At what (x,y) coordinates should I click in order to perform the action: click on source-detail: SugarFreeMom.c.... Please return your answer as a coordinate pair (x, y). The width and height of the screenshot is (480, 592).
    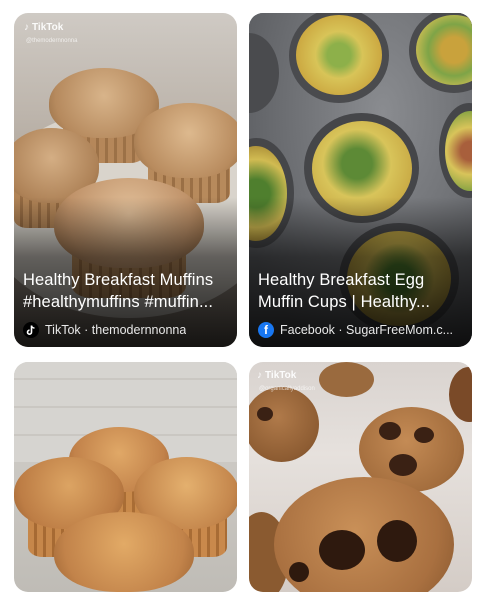
    Looking at the image, I should click on (400, 330).